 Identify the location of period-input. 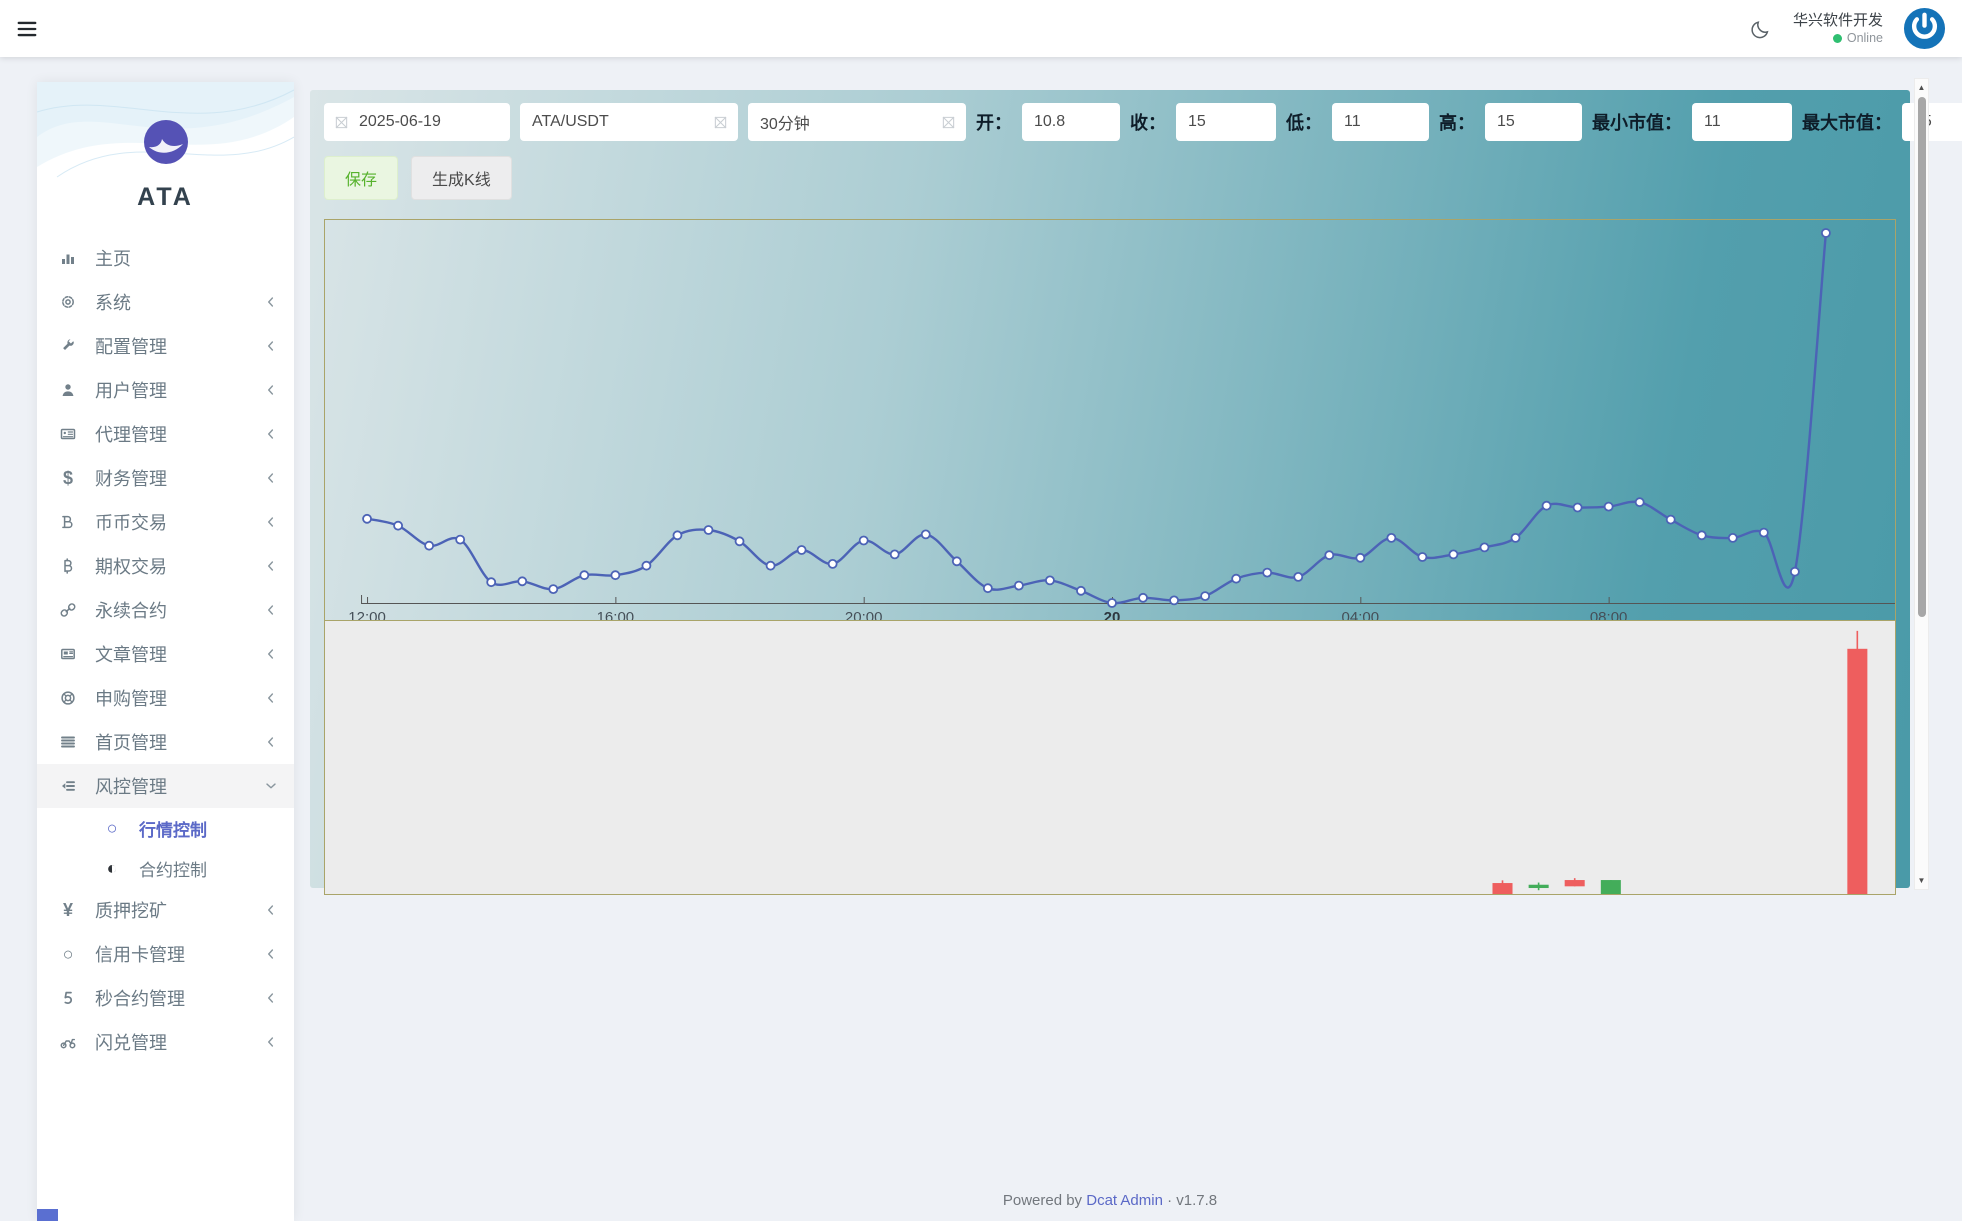
(845, 122).